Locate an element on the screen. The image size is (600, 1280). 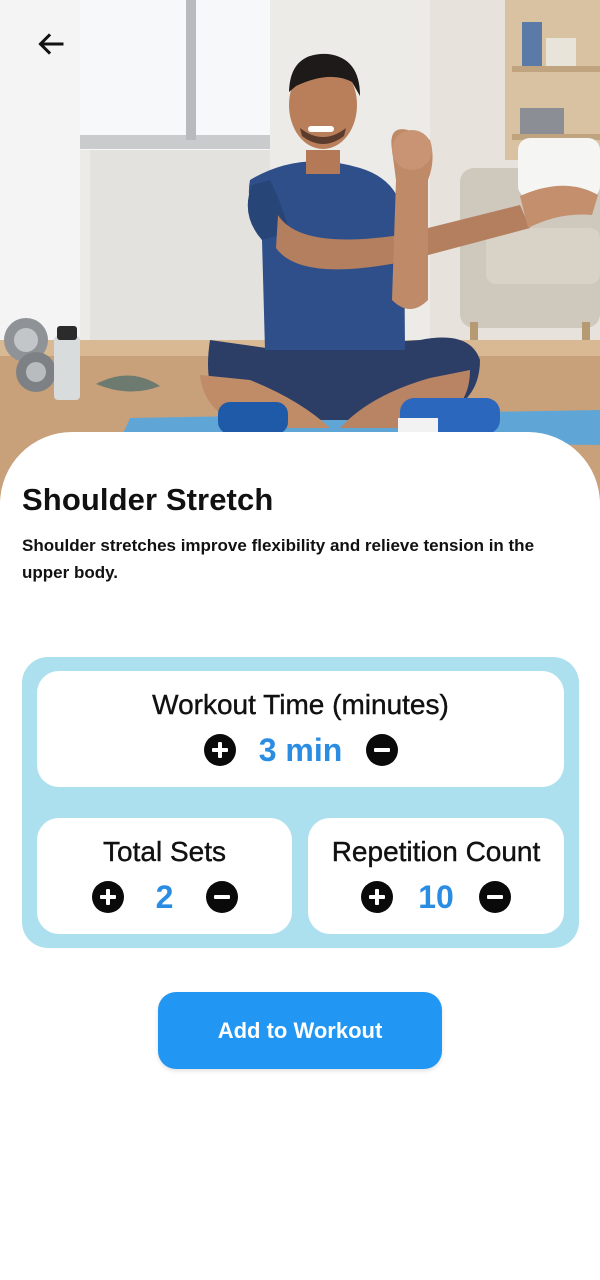
workout-time-value: 3 min is located at coordinates (300, 749).